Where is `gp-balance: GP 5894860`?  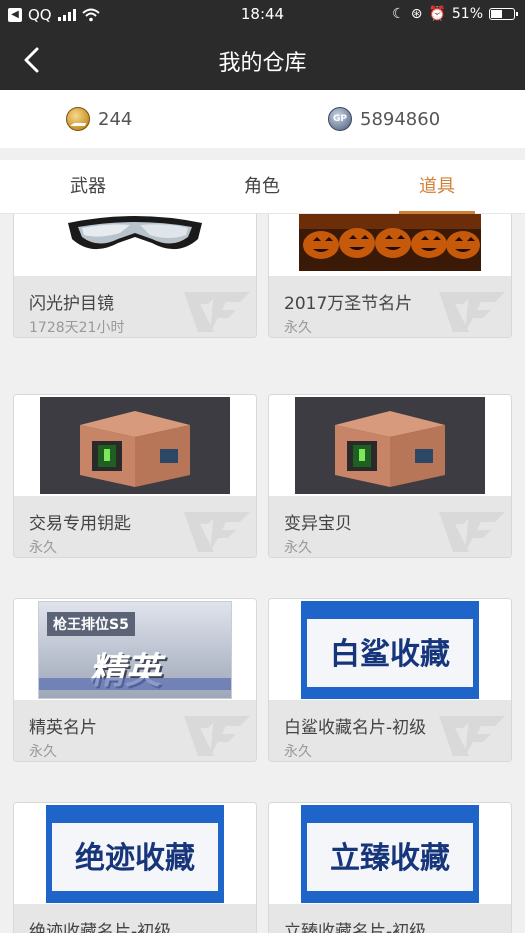
gp-balance: GP 5894860 is located at coordinates (384, 119).